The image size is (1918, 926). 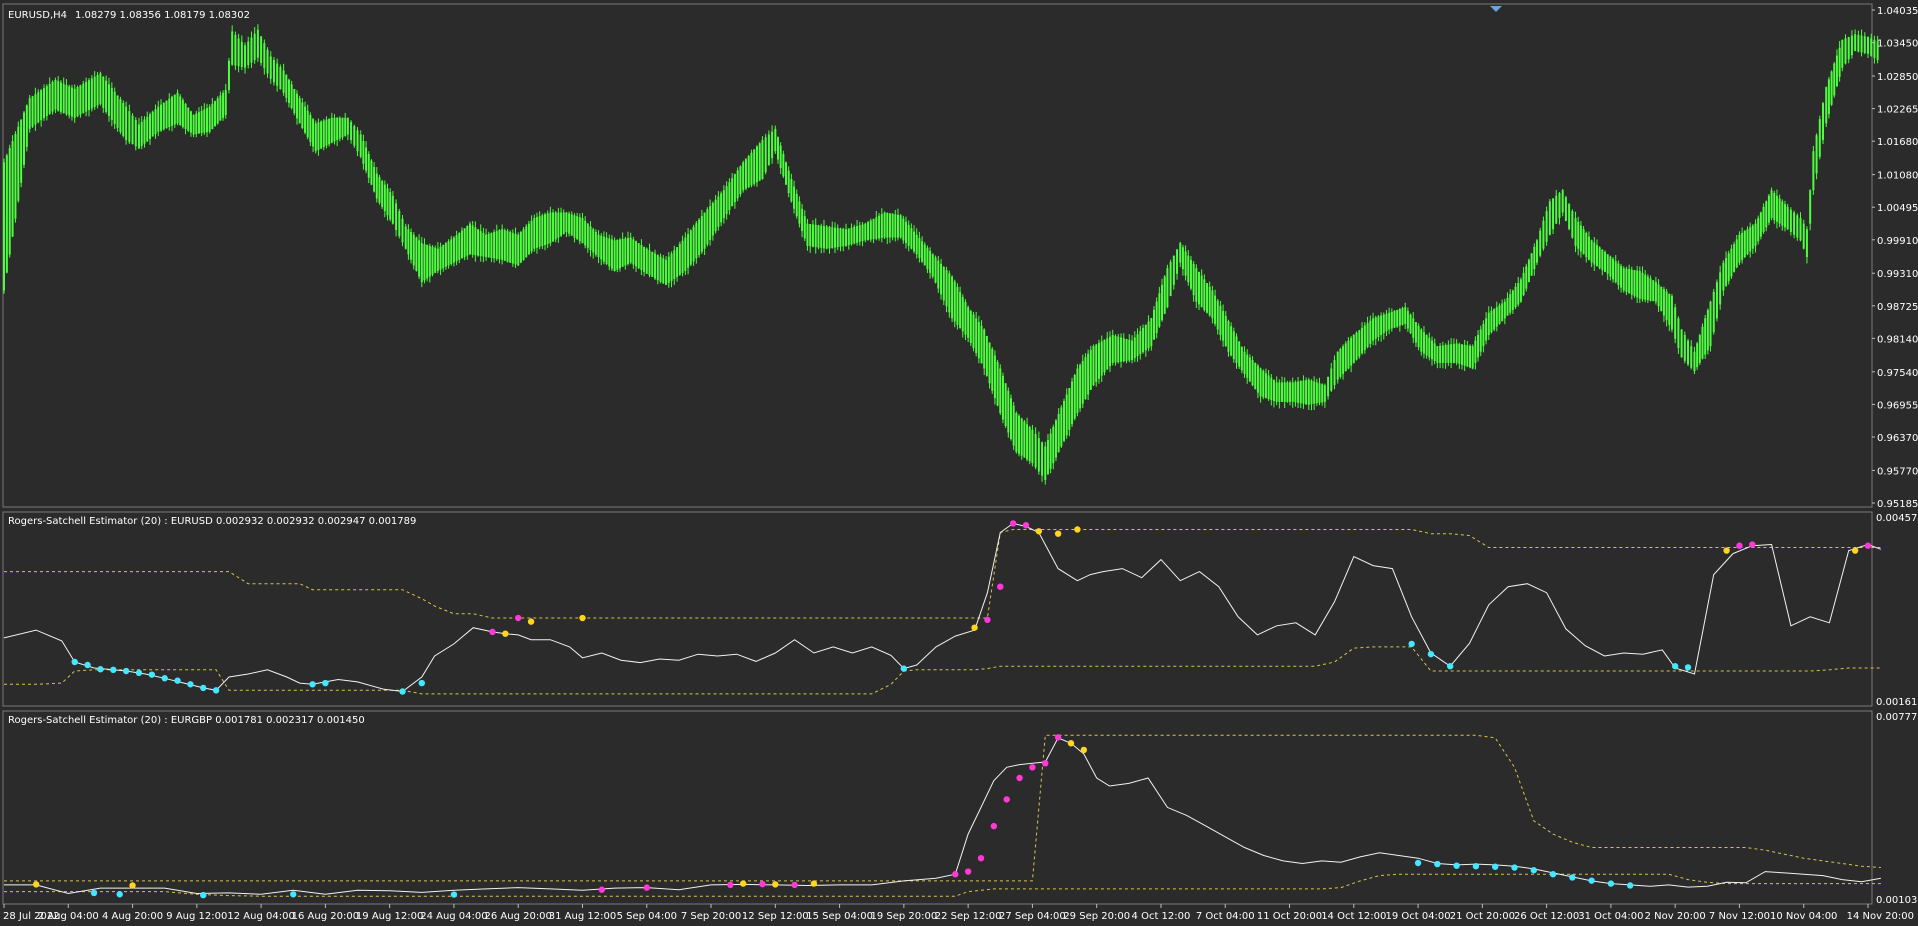 What do you see at coordinates (1897, 373) in the screenshot?
I see `price-axis-label: 0.97540` at bounding box center [1897, 373].